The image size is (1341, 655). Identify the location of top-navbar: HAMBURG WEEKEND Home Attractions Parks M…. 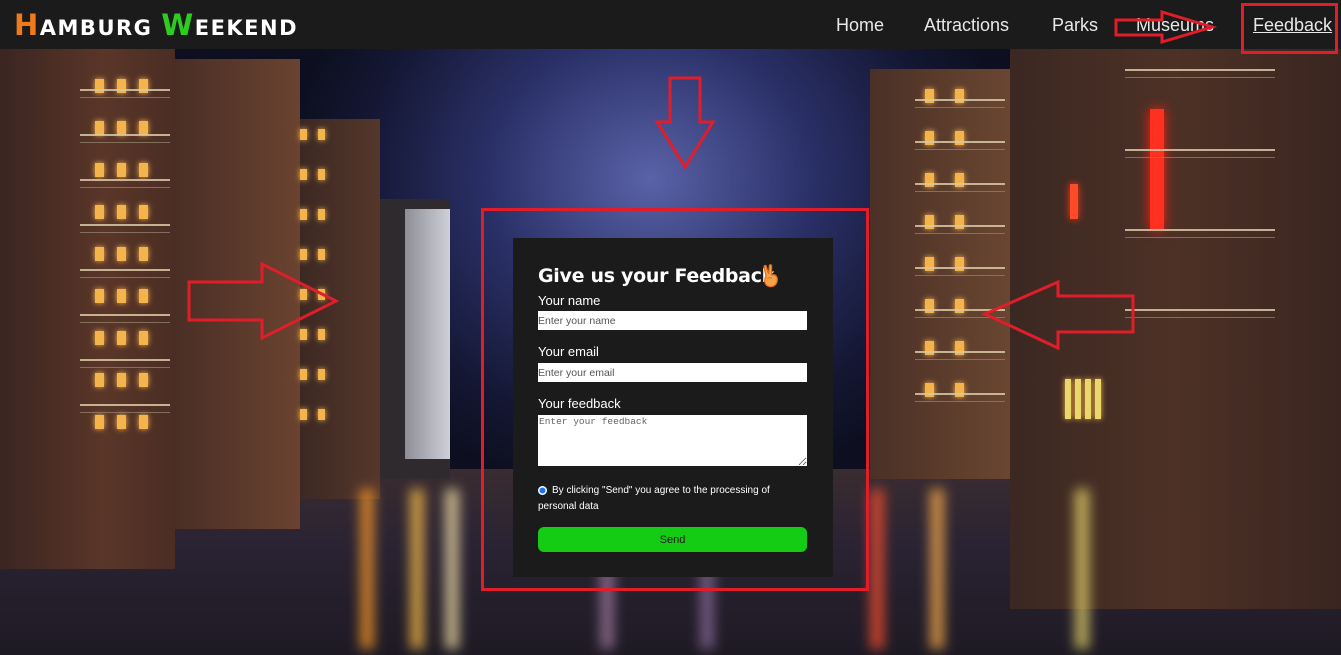
(670, 24).